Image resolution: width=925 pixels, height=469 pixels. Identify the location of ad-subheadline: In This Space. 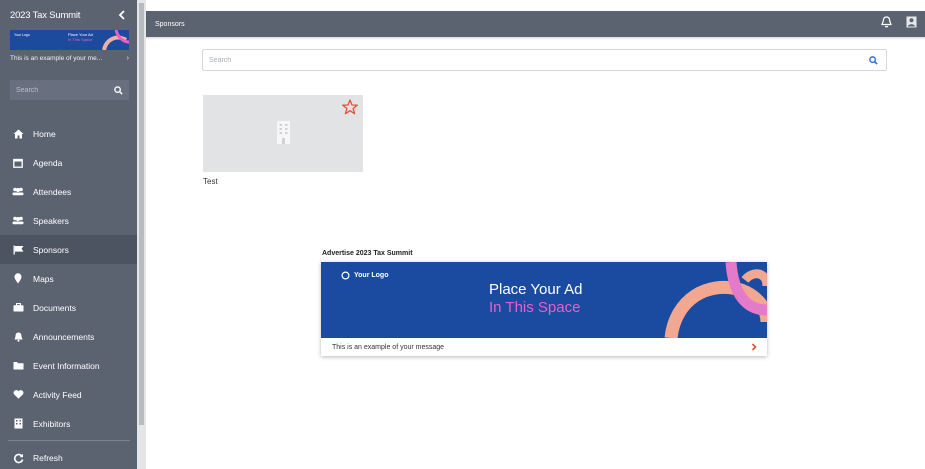
(535, 307).